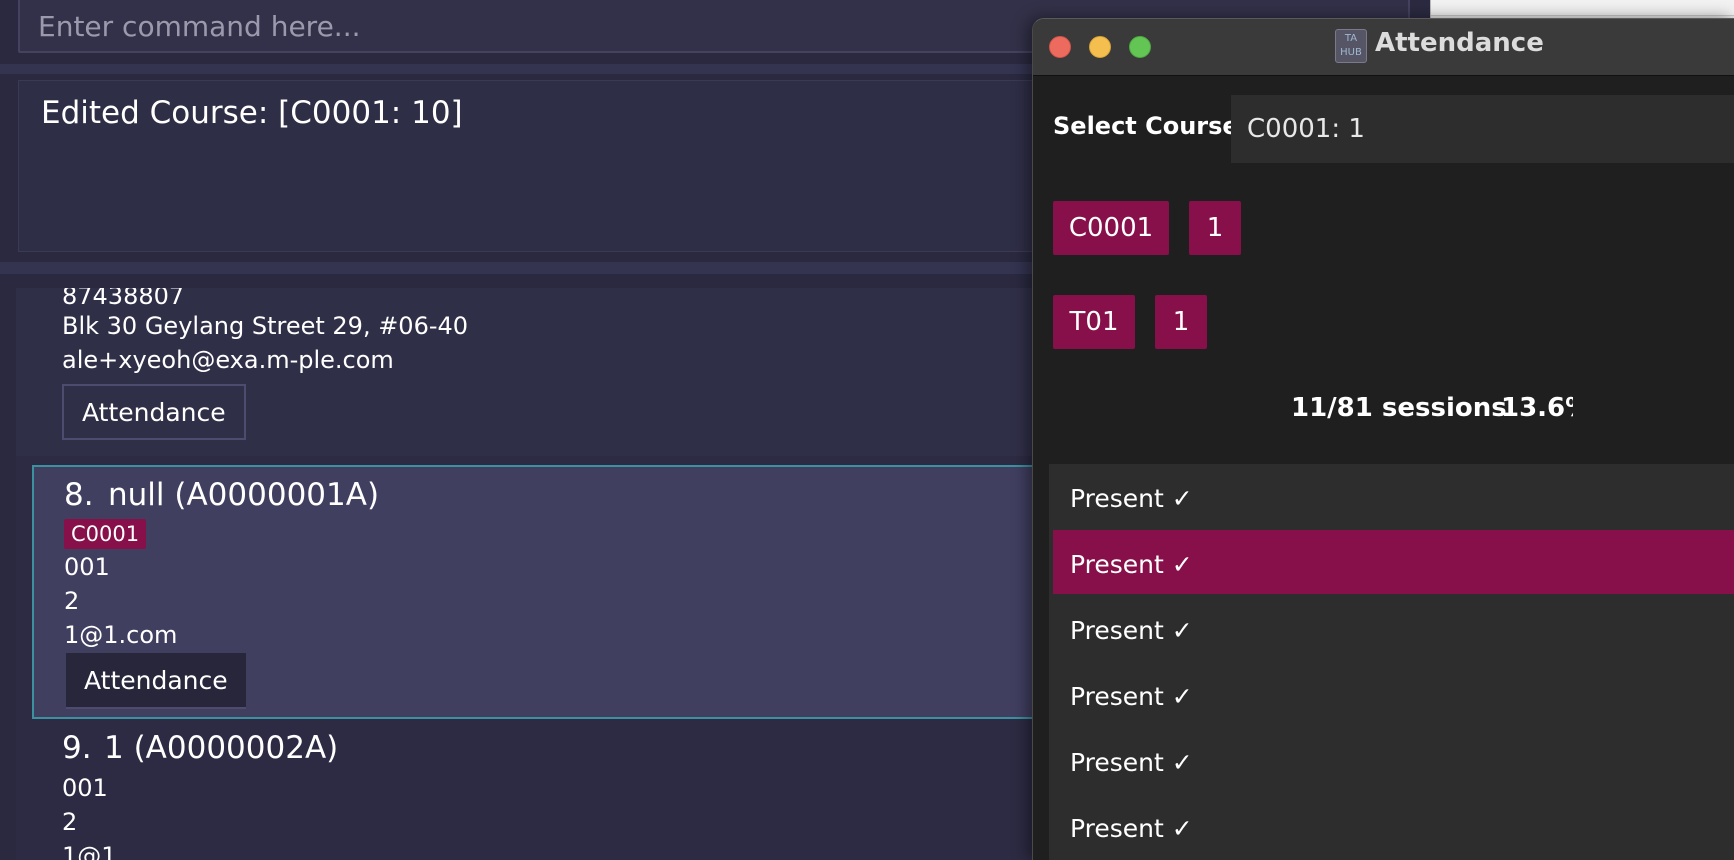 The width and height of the screenshot is (1734, 860). What do you see at coordinates (1351, 46) in the screenshot?
I see `app-icon: TA HUB` at bounding box center [1351, 46].